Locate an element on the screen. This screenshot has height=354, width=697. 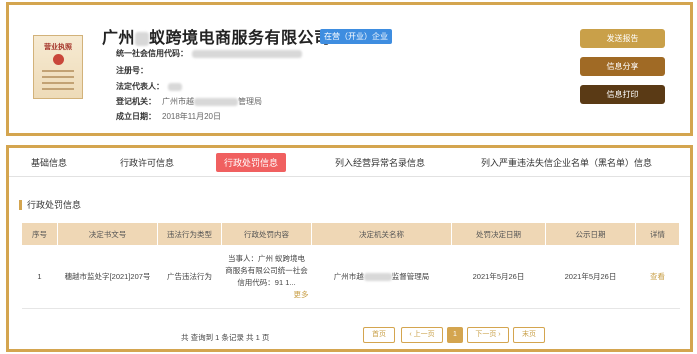
authority-value-prefix: 广州市越 is located at coordinates (178, 101).